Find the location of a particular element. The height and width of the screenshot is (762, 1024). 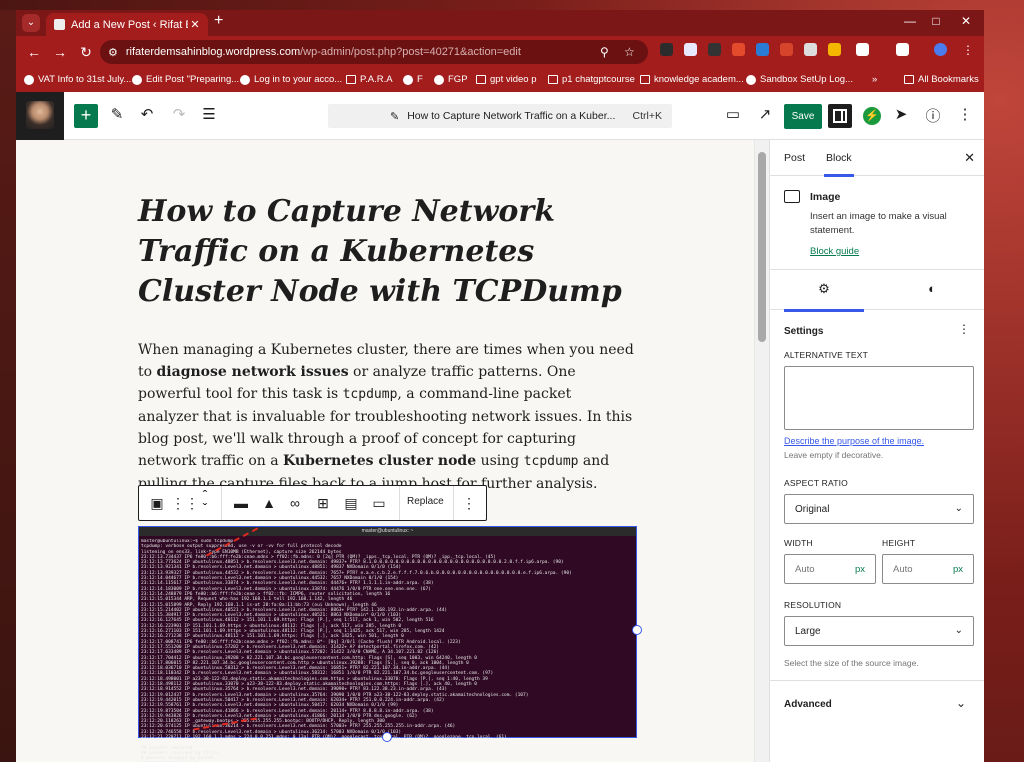

alt-text-field is located at coordinates (879, 398).